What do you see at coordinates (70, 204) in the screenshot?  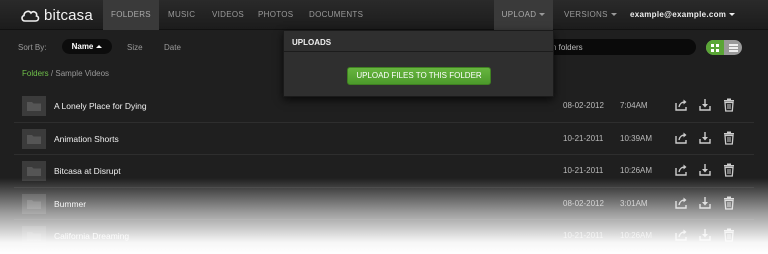 I see `file-name: Bummer` at bounding box center [70, 204].